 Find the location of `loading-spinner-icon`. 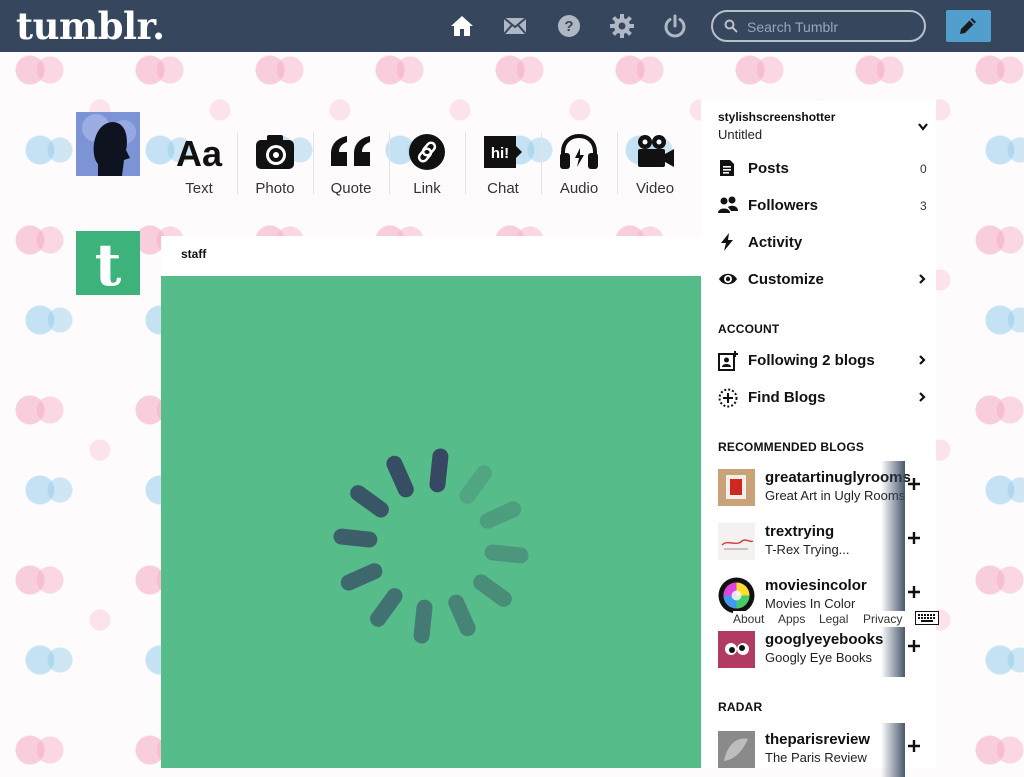

loading-spinner-icon is located at coordinates (431, 546).